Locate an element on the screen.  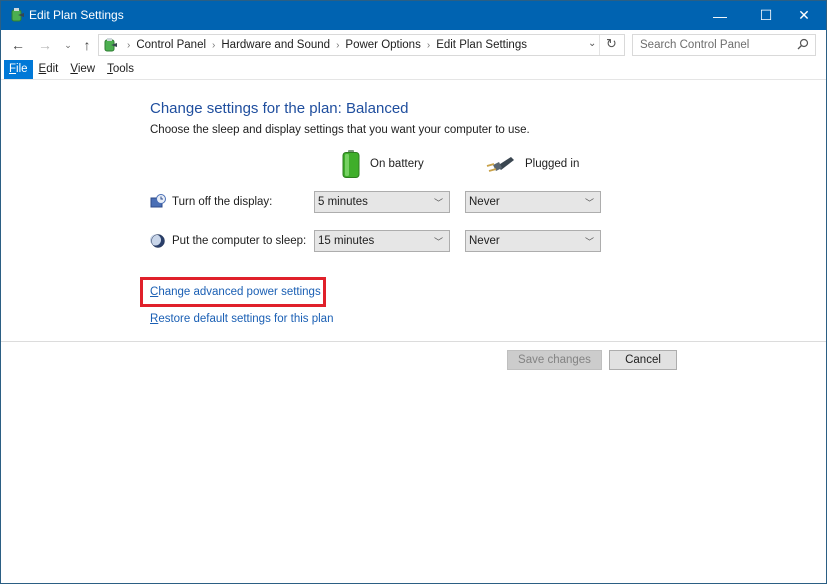
menu-tools: Tools is located at coordinates (120, 69).